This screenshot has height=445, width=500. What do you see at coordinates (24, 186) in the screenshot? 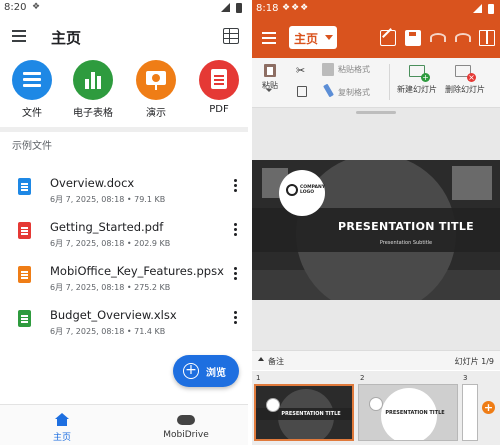
I see `docx-file-icon` at bounding box center [24, 186].